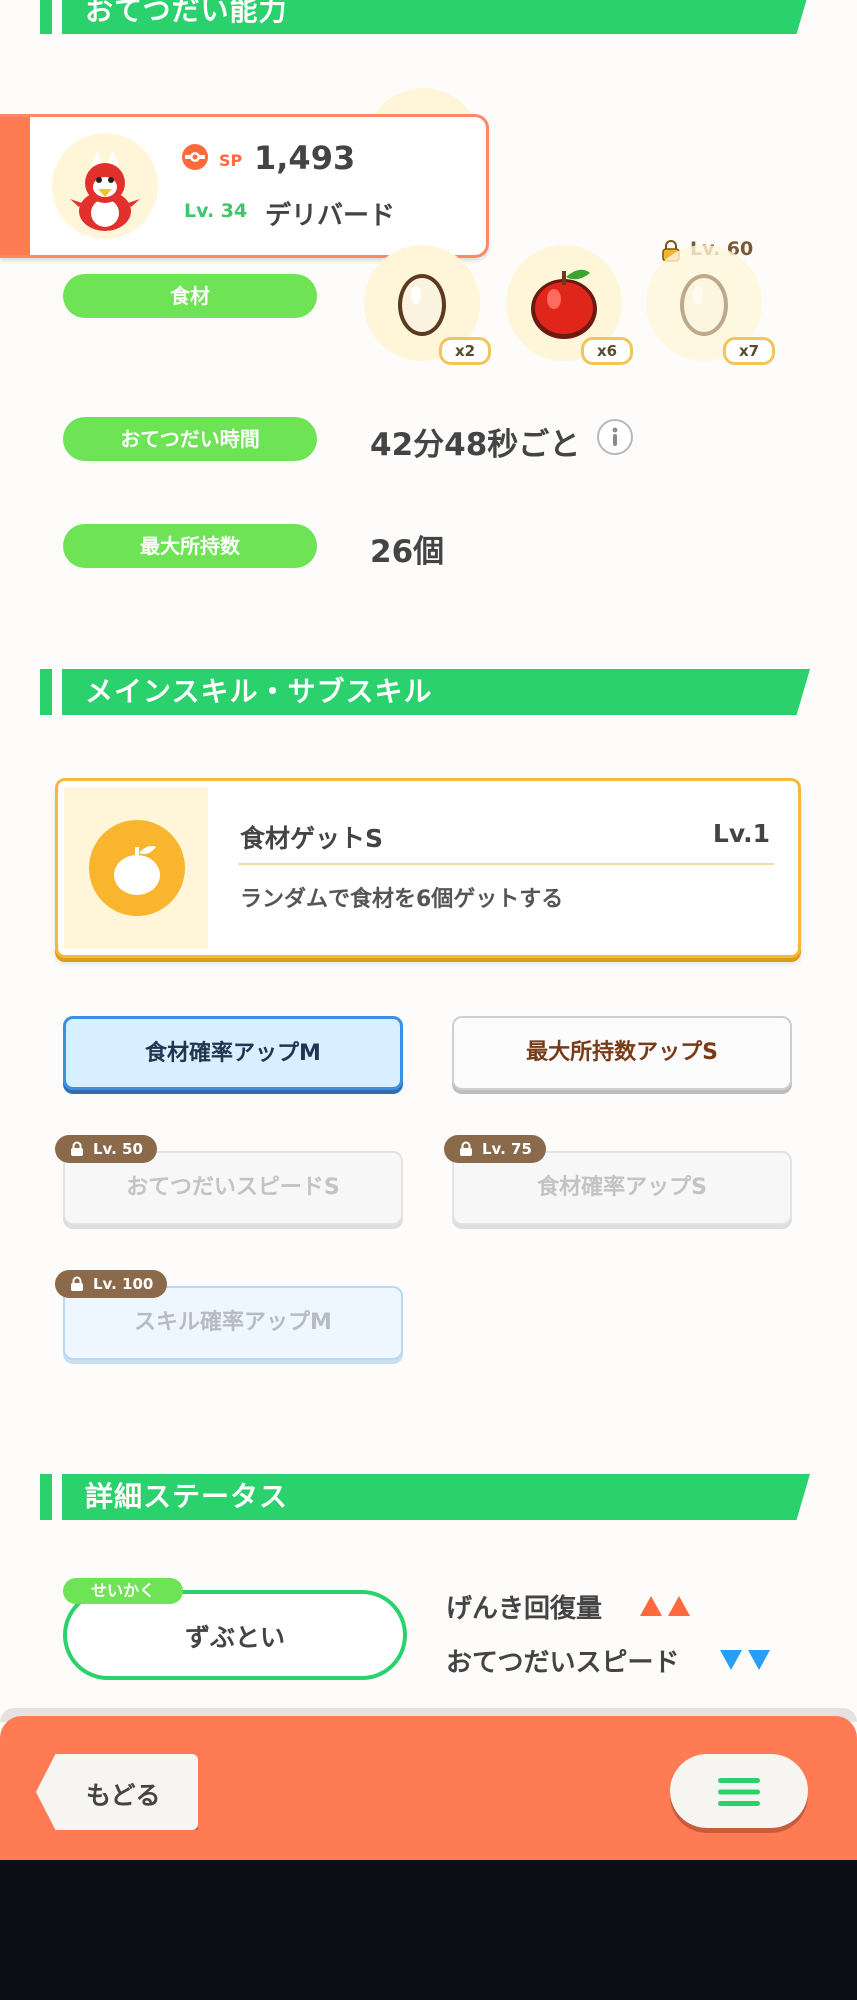 The image size is (857, 2000). What do you see at coordinates (187, 1496) in the screenshot?
I see `section-title: 詳細ステータス` at bounding box center [187, 1496].